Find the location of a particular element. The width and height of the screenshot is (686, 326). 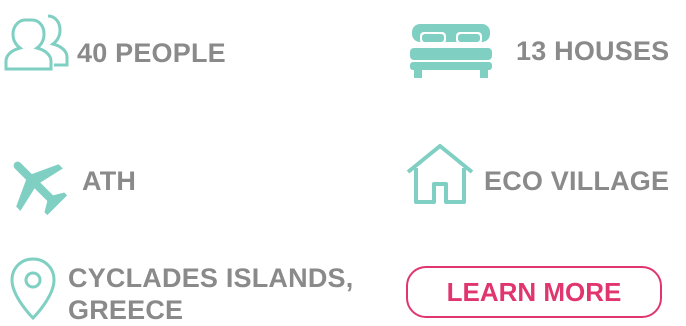

feature-label: 40 PEOPLE is located at coordinates (151, 53).